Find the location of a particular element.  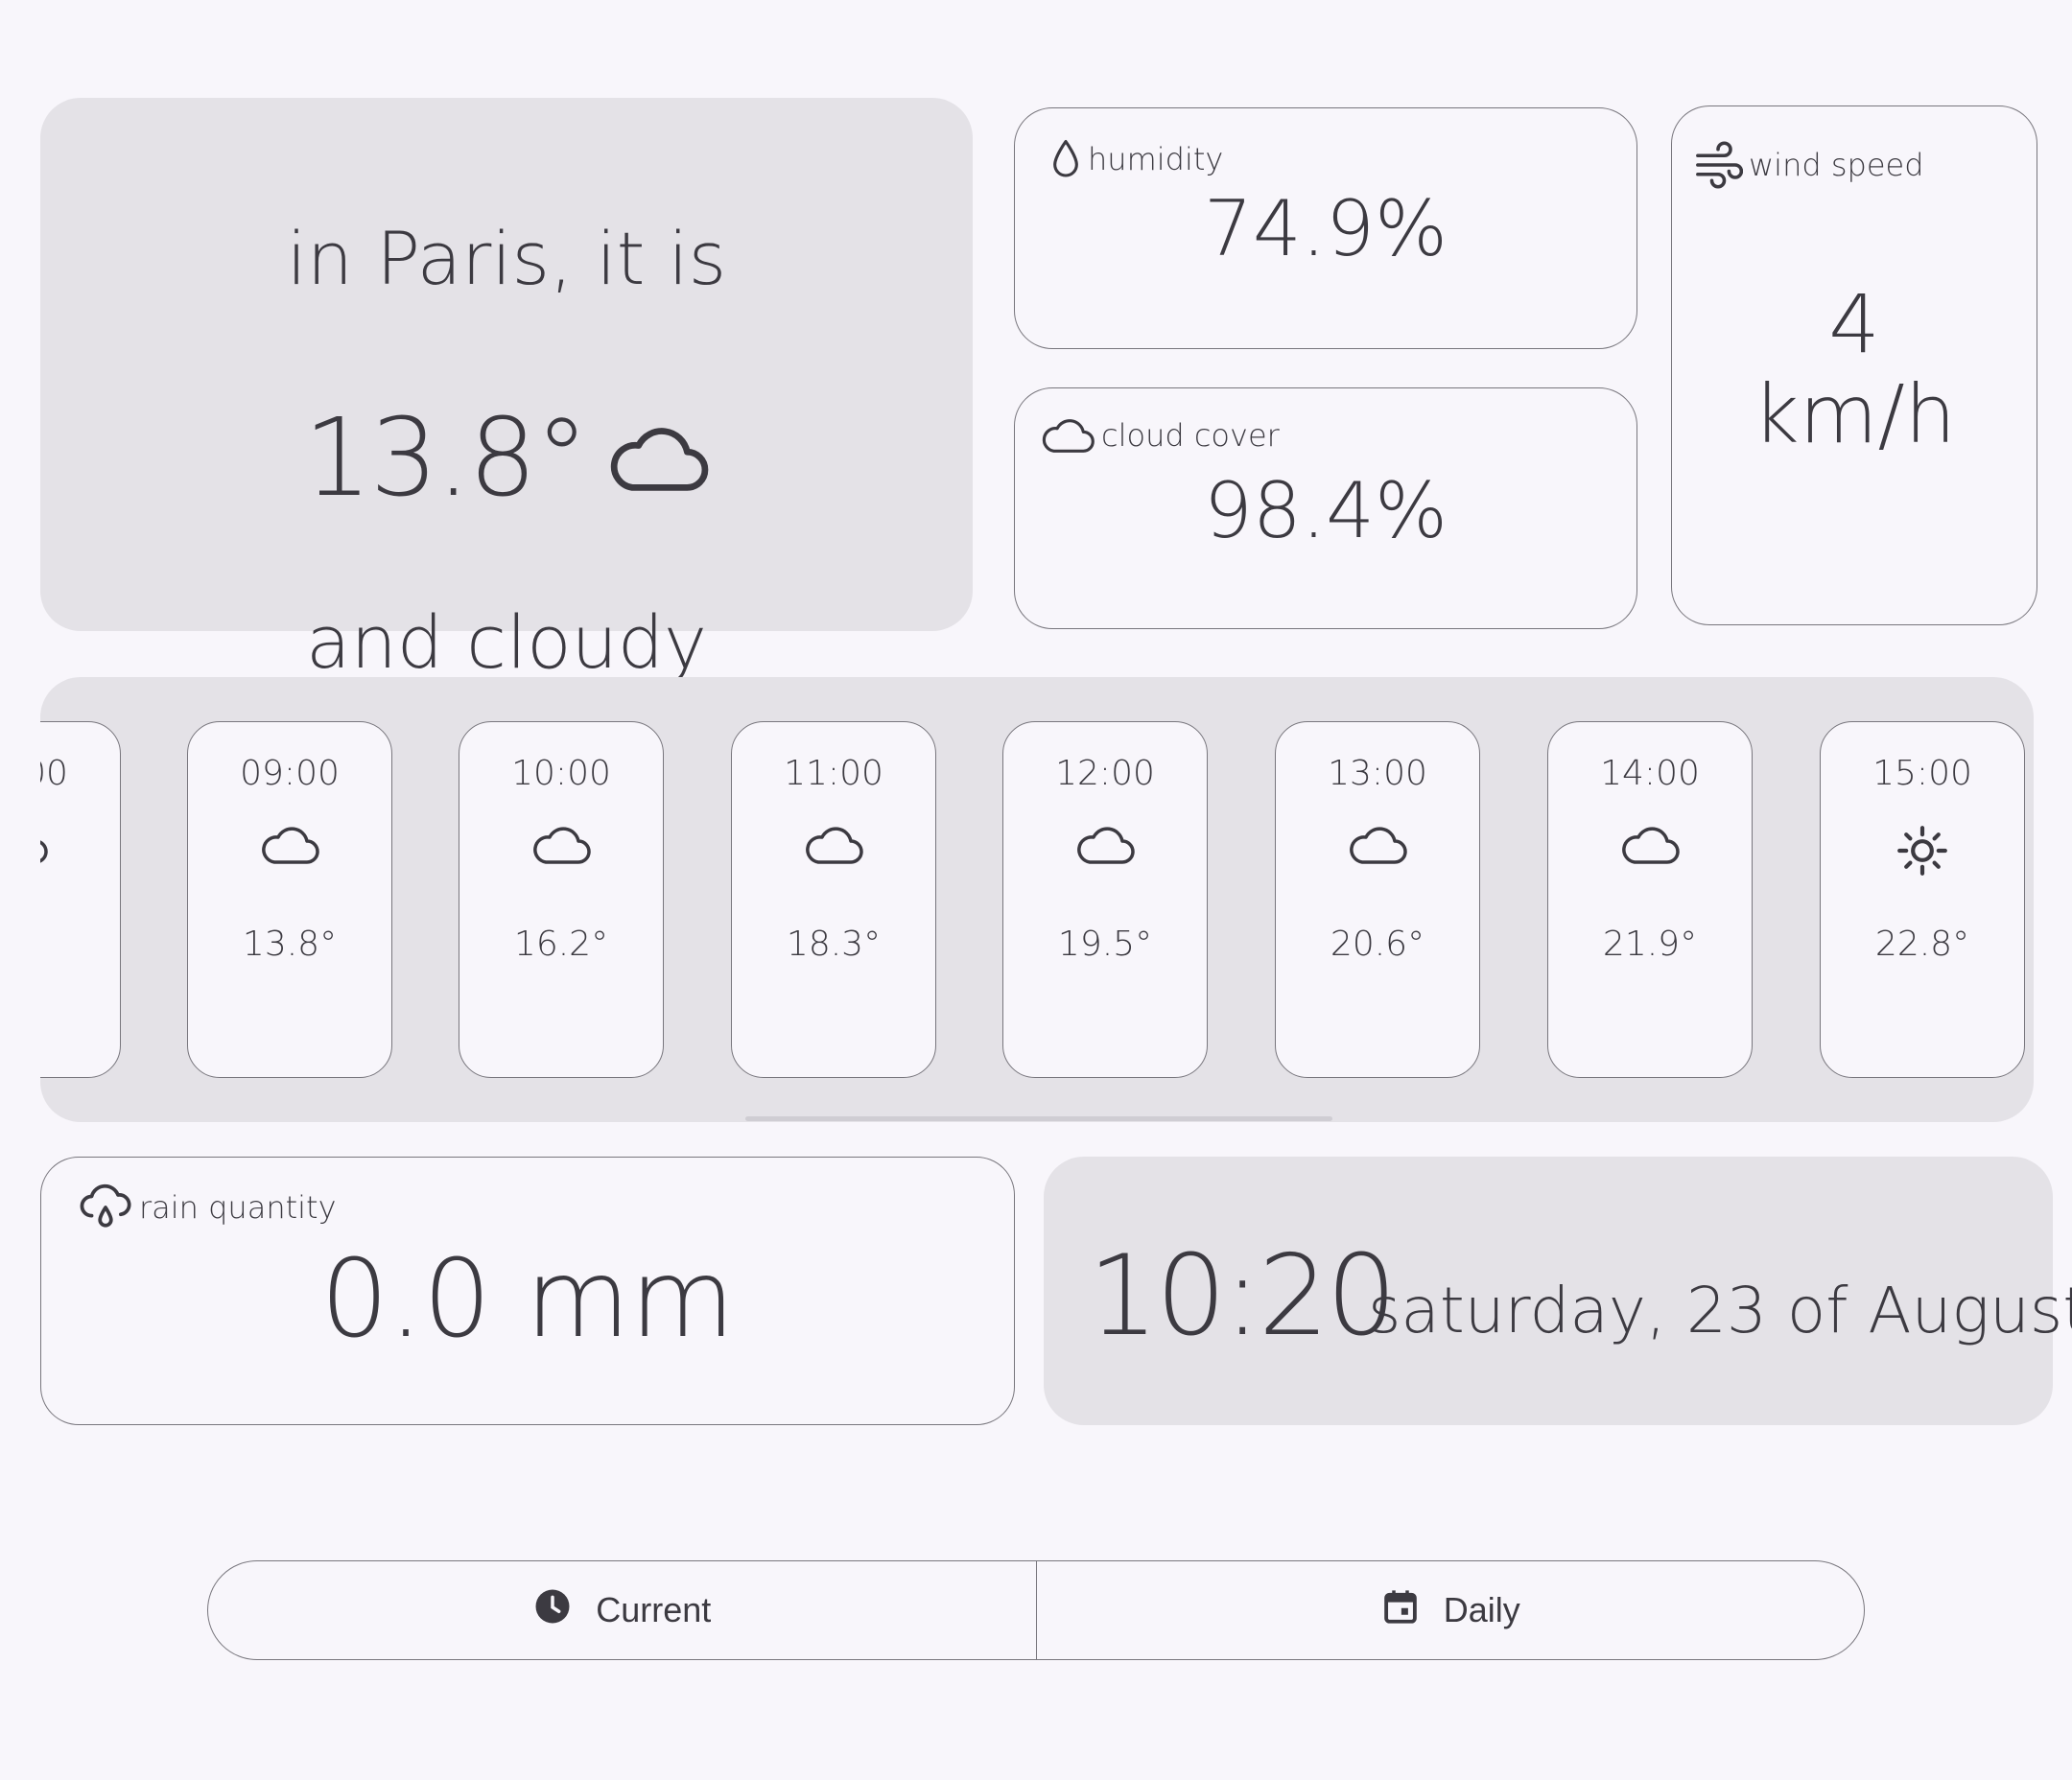

hour-card: 12:00 19.5° is located at coordinates (1105, 899).